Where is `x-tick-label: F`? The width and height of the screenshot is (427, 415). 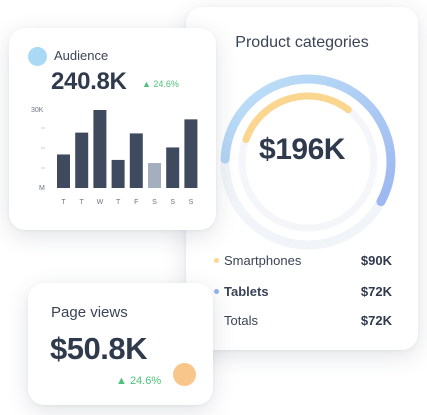
x-tick-label: F is located at coordinates (136, 202).